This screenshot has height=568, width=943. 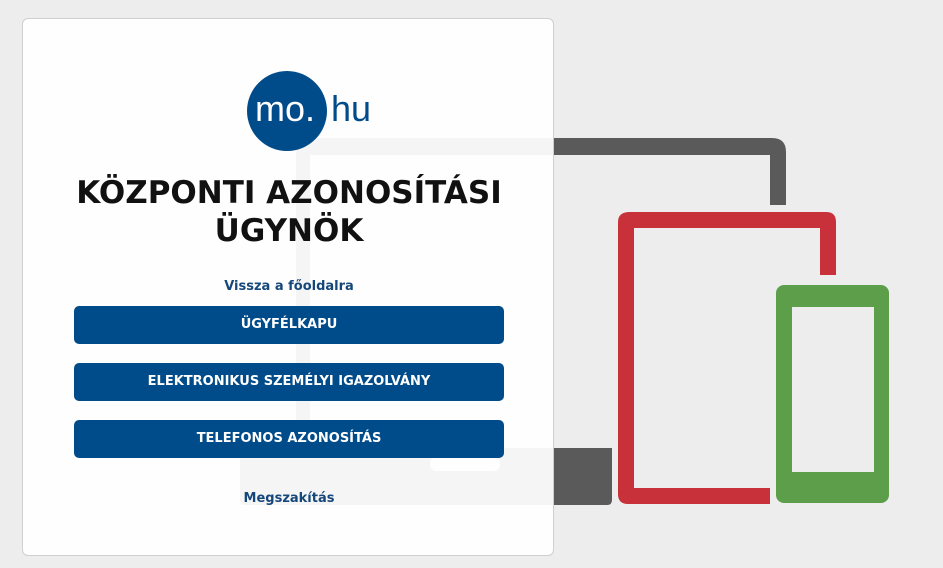 I want to click on logo-text-hu: hu, so click(x=351, y=108).